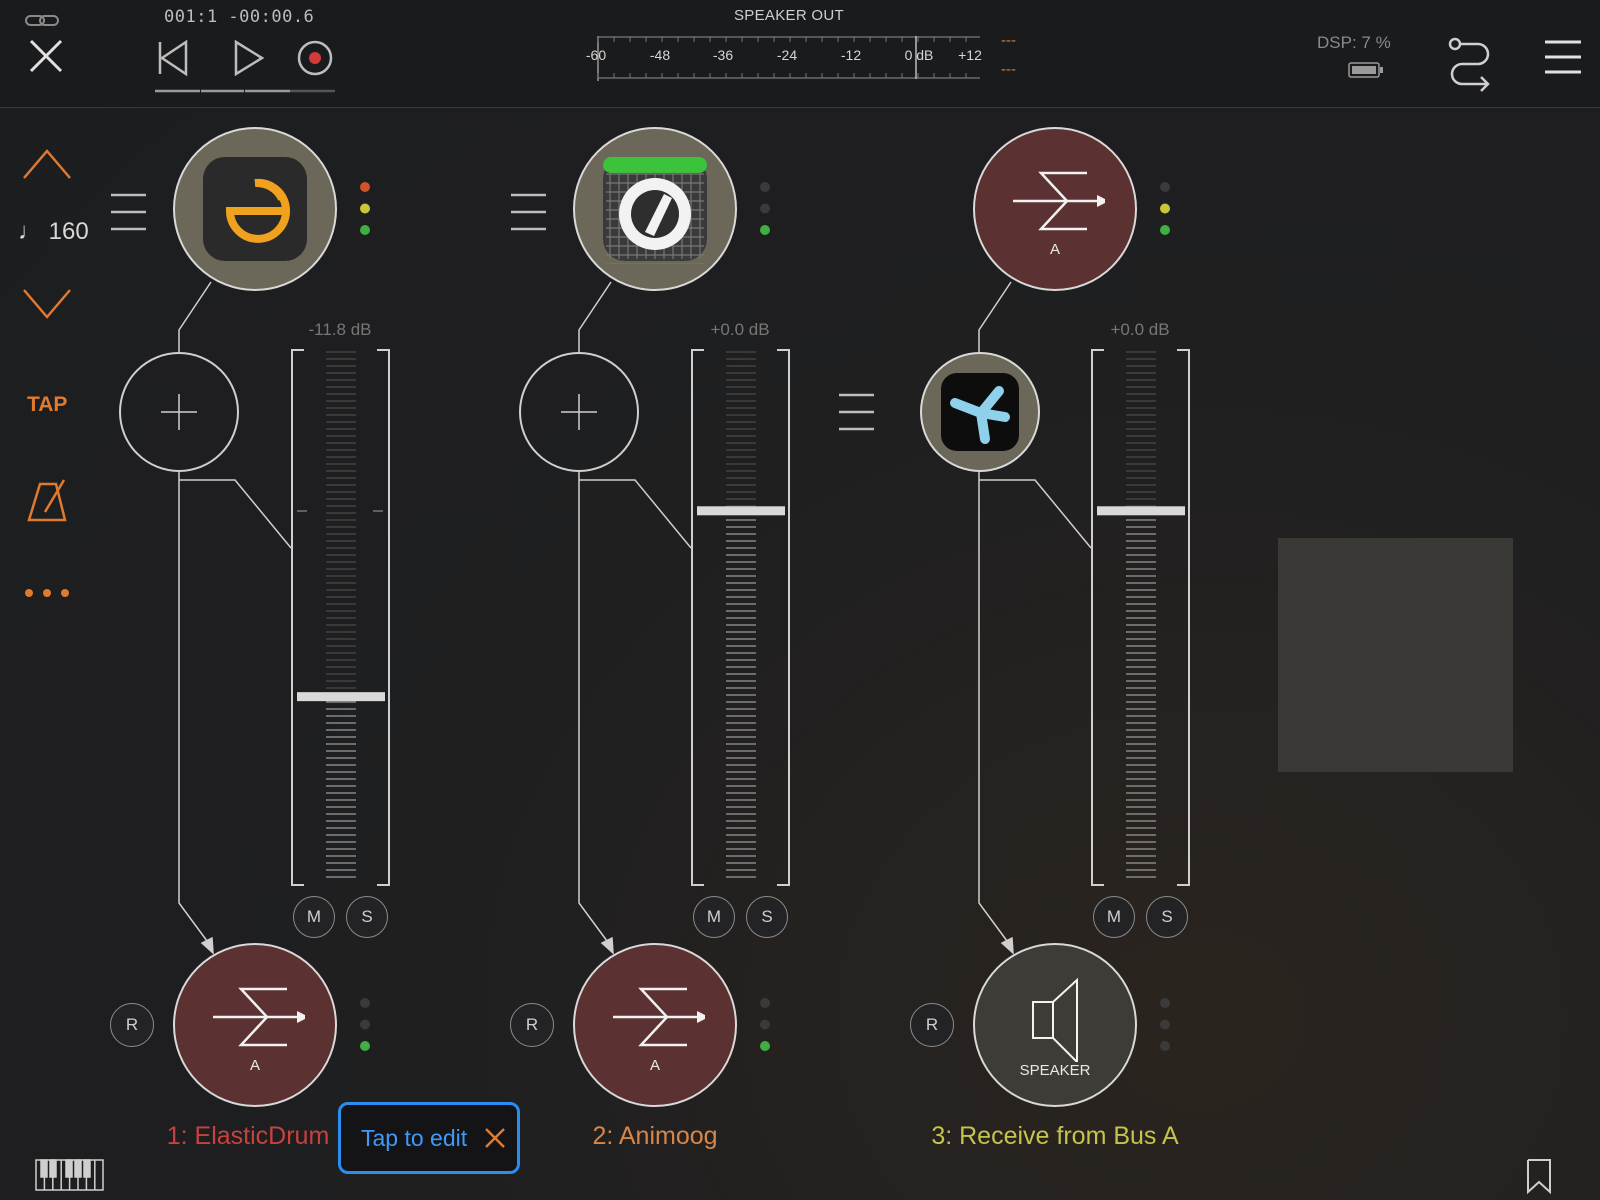 This screenshot has width=1600, height=1200. What do you see at coordinates (53, 232) in the screenshot?
I see `tempo-readout: ♩ 160` at bounding box center [53, 232].